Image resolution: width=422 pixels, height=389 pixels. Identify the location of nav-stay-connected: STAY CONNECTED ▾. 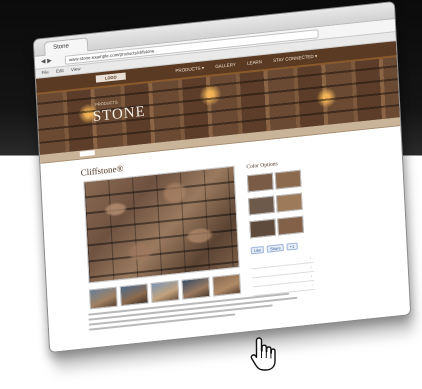
(295, 58).